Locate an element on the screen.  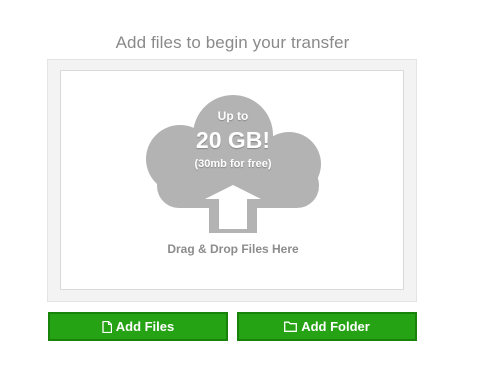
upload-limit-size: 20 GB! is located at coordinates (233, 140).